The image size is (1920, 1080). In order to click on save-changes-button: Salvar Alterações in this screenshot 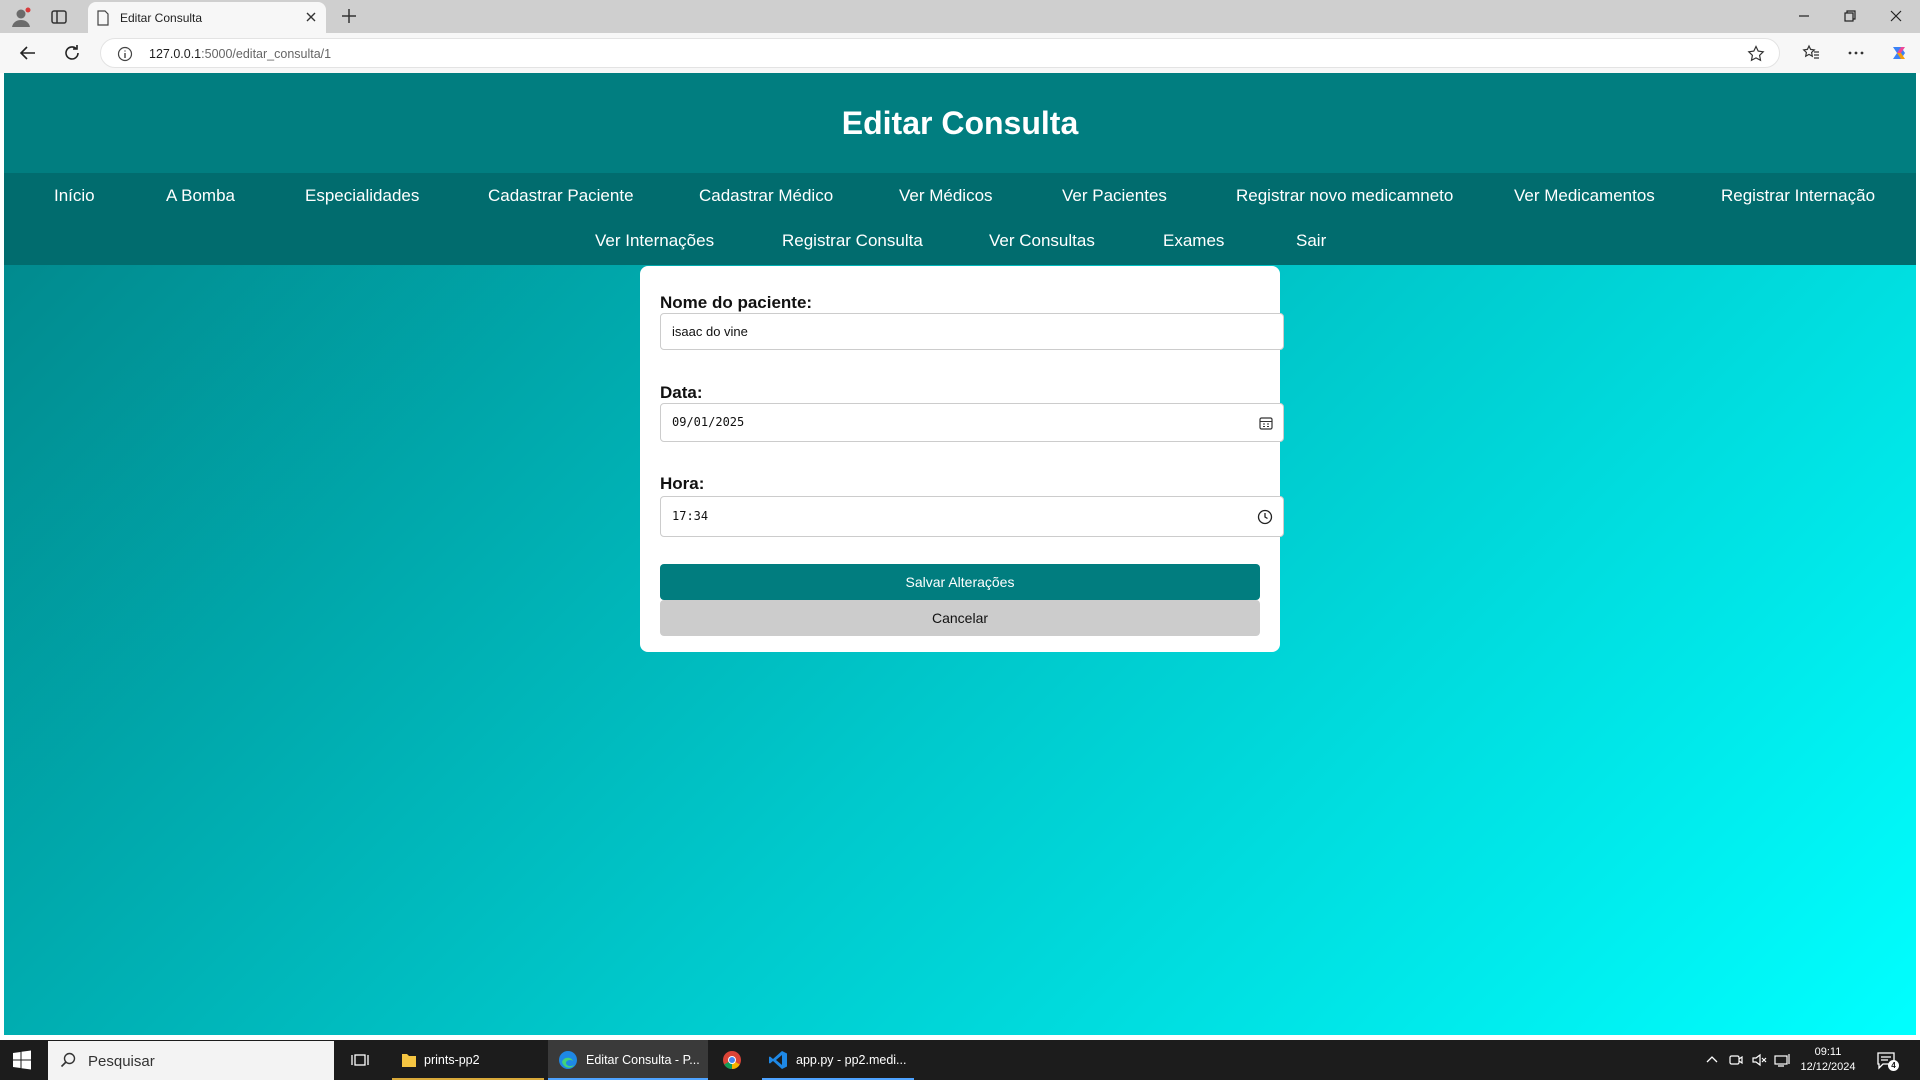, I will do `click(960, 582)`.